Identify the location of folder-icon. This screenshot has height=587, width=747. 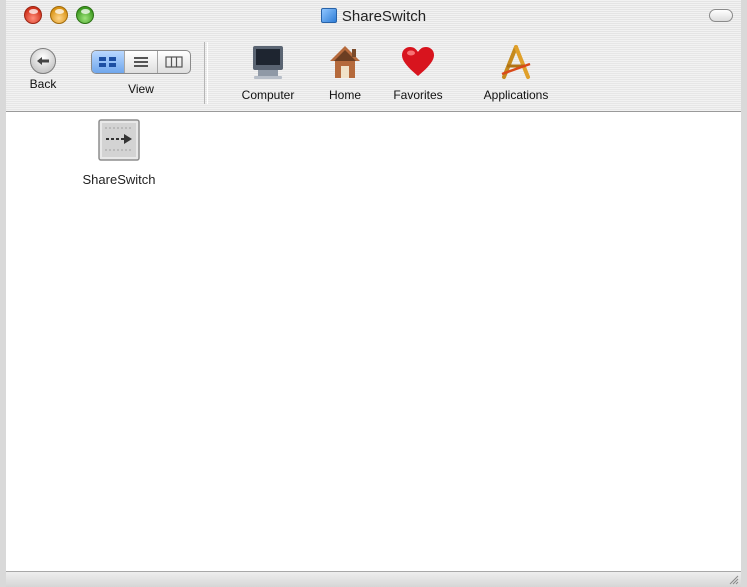
(328, 15).